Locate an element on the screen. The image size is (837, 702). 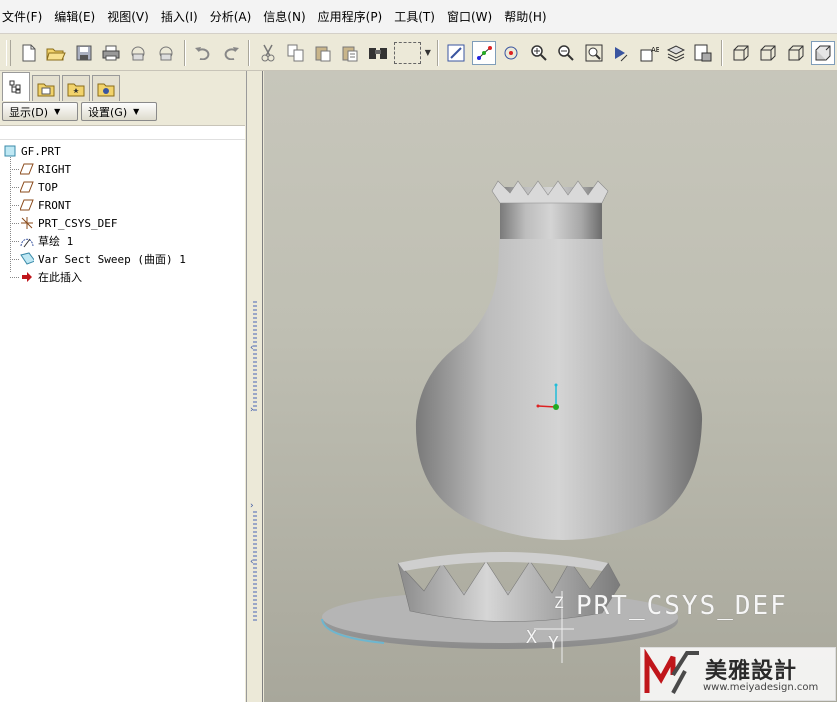
watermark: 美雅設計 www.meiyadesign.com is located at coordinates (738, 674).